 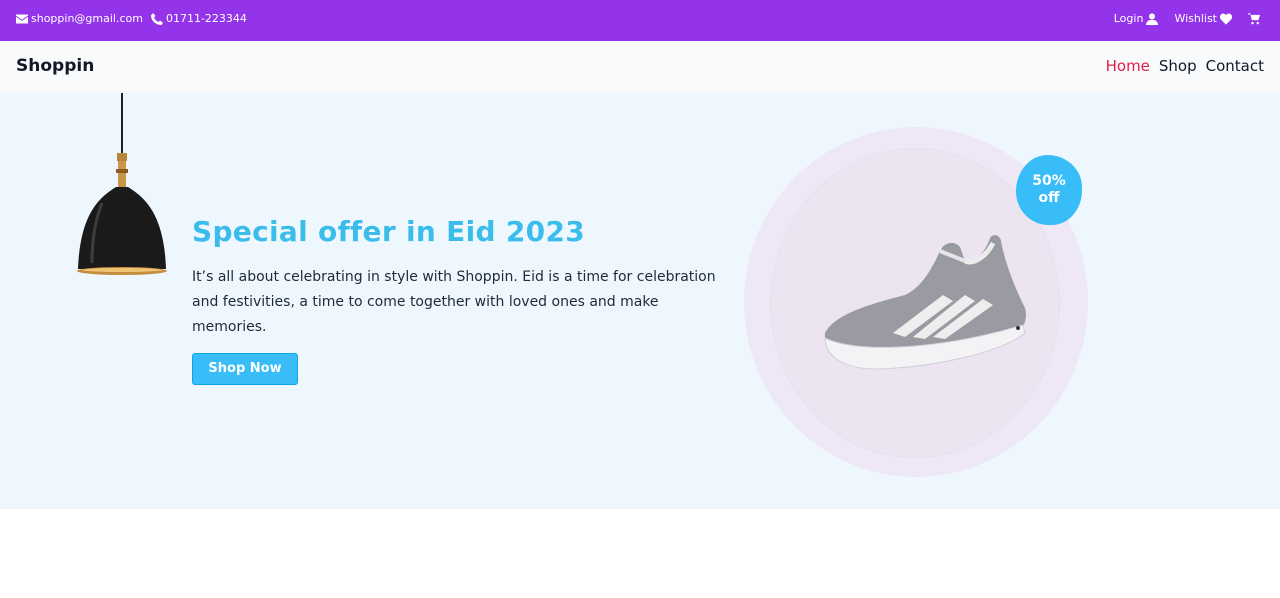 I want to click on heart-icon, so click(x=1226, y=19).